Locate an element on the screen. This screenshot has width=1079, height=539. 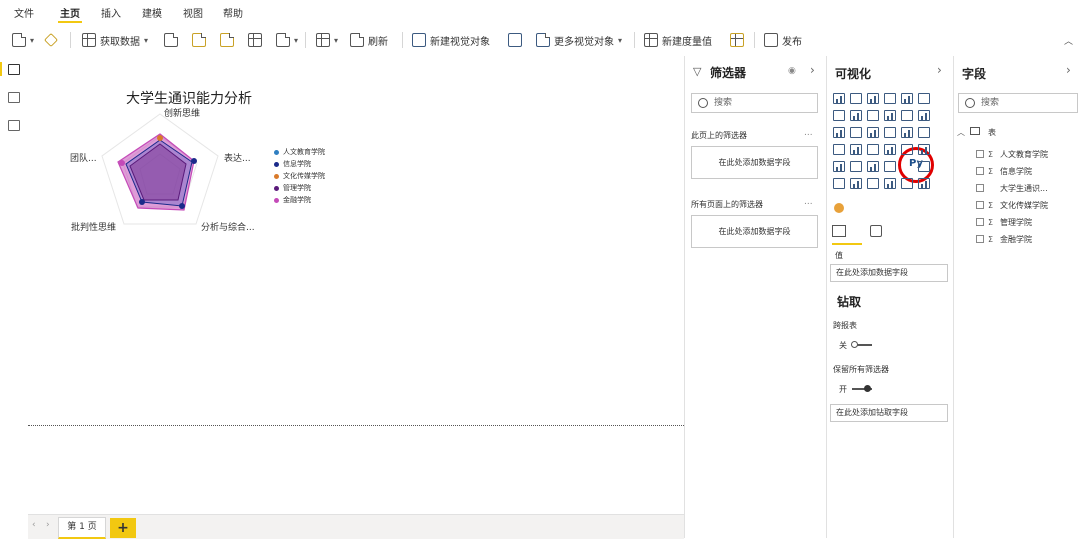
next-page-icon: › is located at coordinates (48, 525).